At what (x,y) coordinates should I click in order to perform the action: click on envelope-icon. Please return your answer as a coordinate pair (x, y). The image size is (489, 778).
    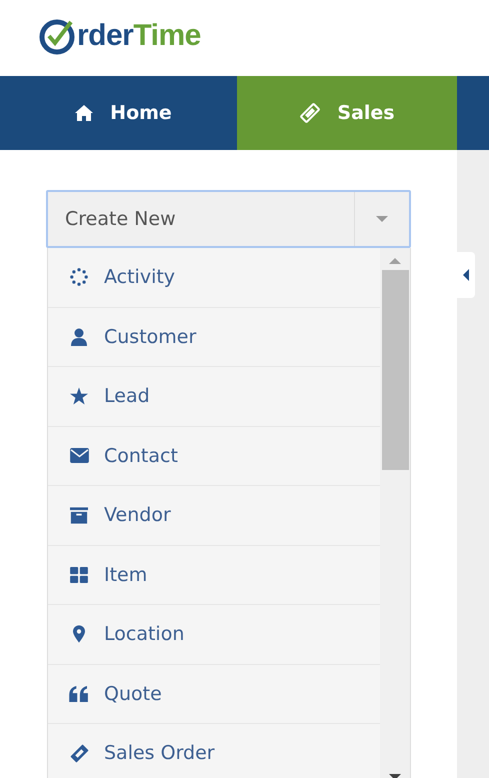
    Looking at the image, I should click on (79, 456).